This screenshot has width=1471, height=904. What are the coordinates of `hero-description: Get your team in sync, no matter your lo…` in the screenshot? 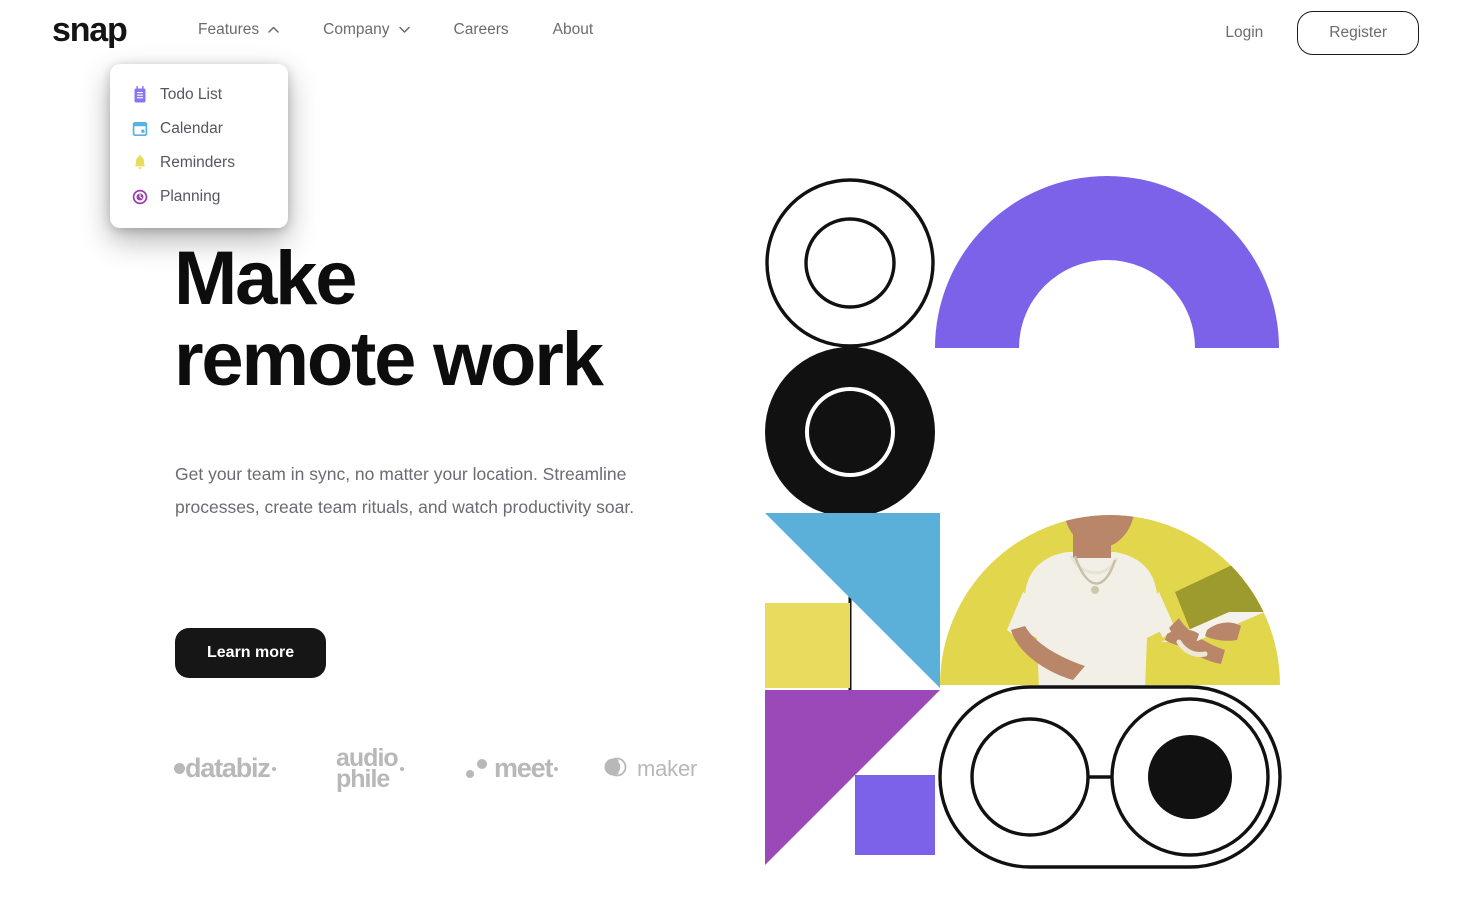 It's located at (405, 490).